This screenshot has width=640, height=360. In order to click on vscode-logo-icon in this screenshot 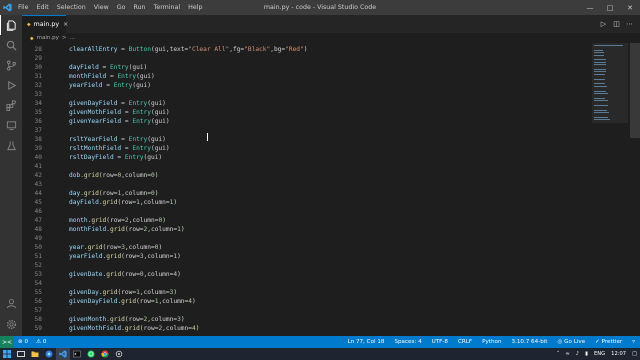, I will do `click(7, 7)`.